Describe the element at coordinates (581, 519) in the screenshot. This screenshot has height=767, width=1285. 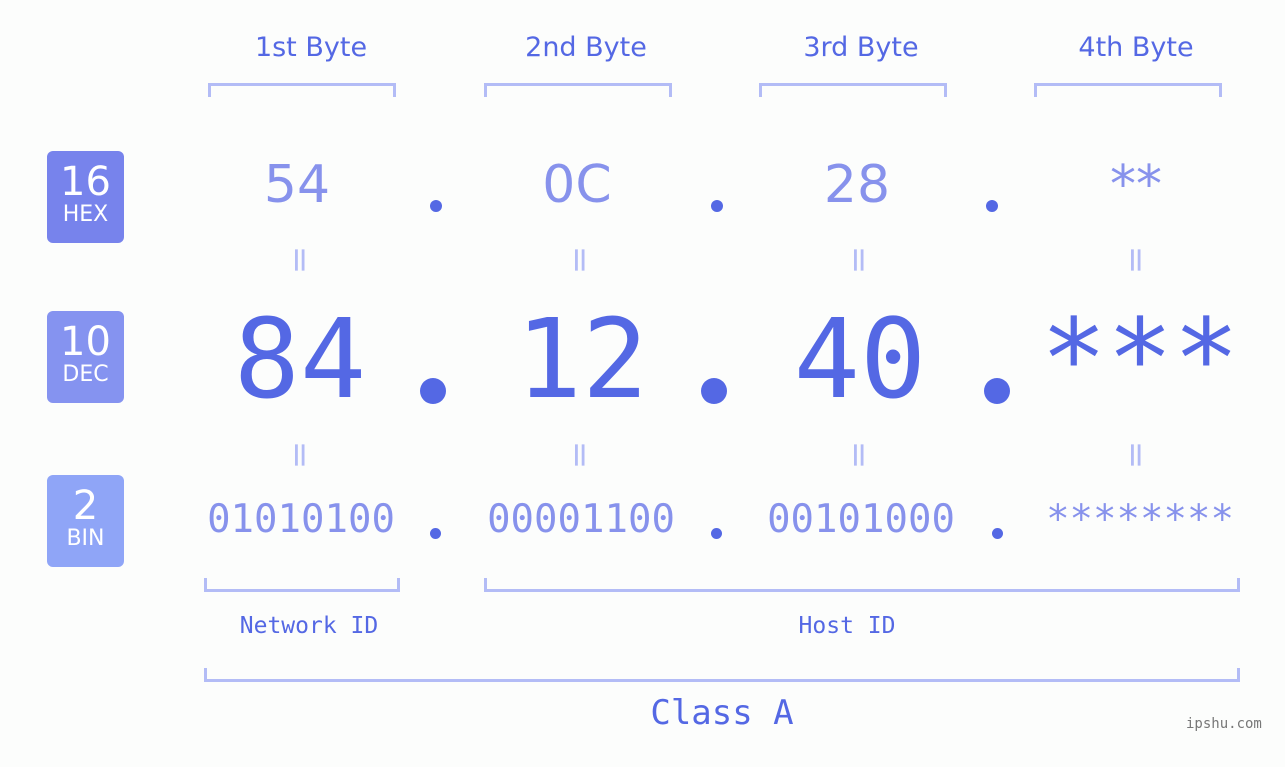
I see `bin-byte-2: 00001100` at that location.